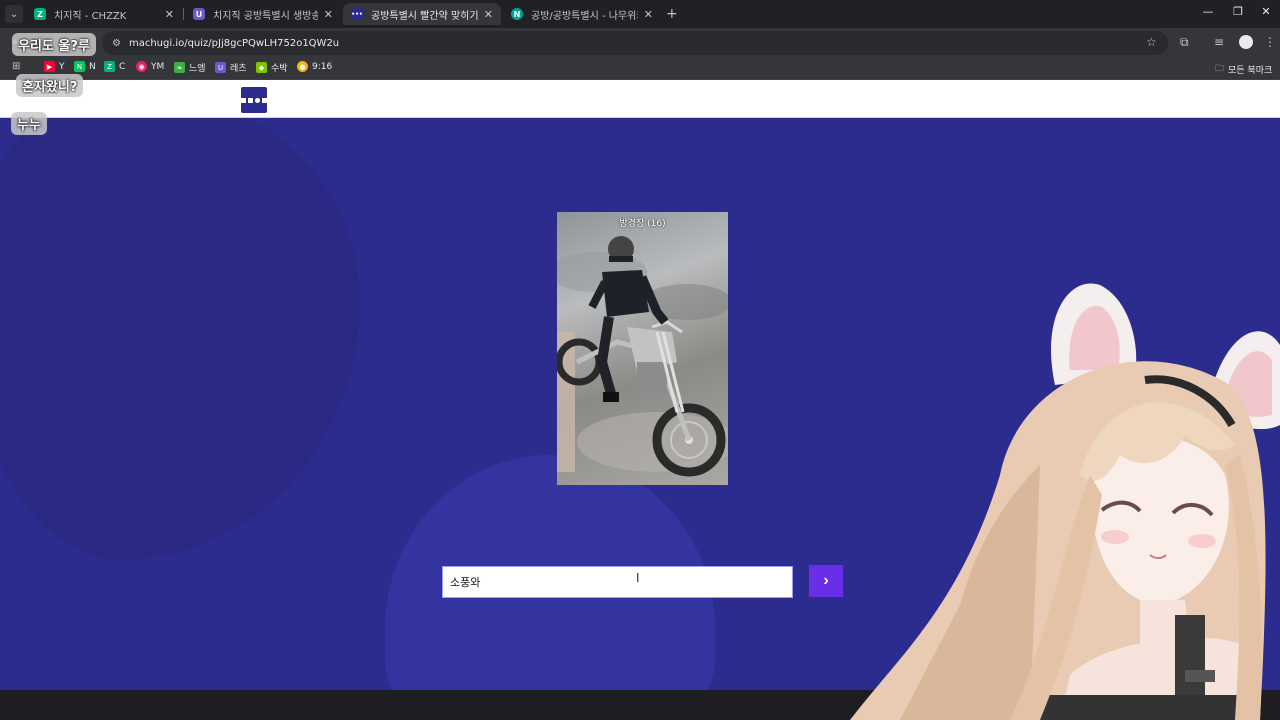 This screenshot has height=720, width=1280. Describe the element at coordinates (50, 85) in the screenshot. I see `overlay-chat-message: 혼자왔니?` at that location.